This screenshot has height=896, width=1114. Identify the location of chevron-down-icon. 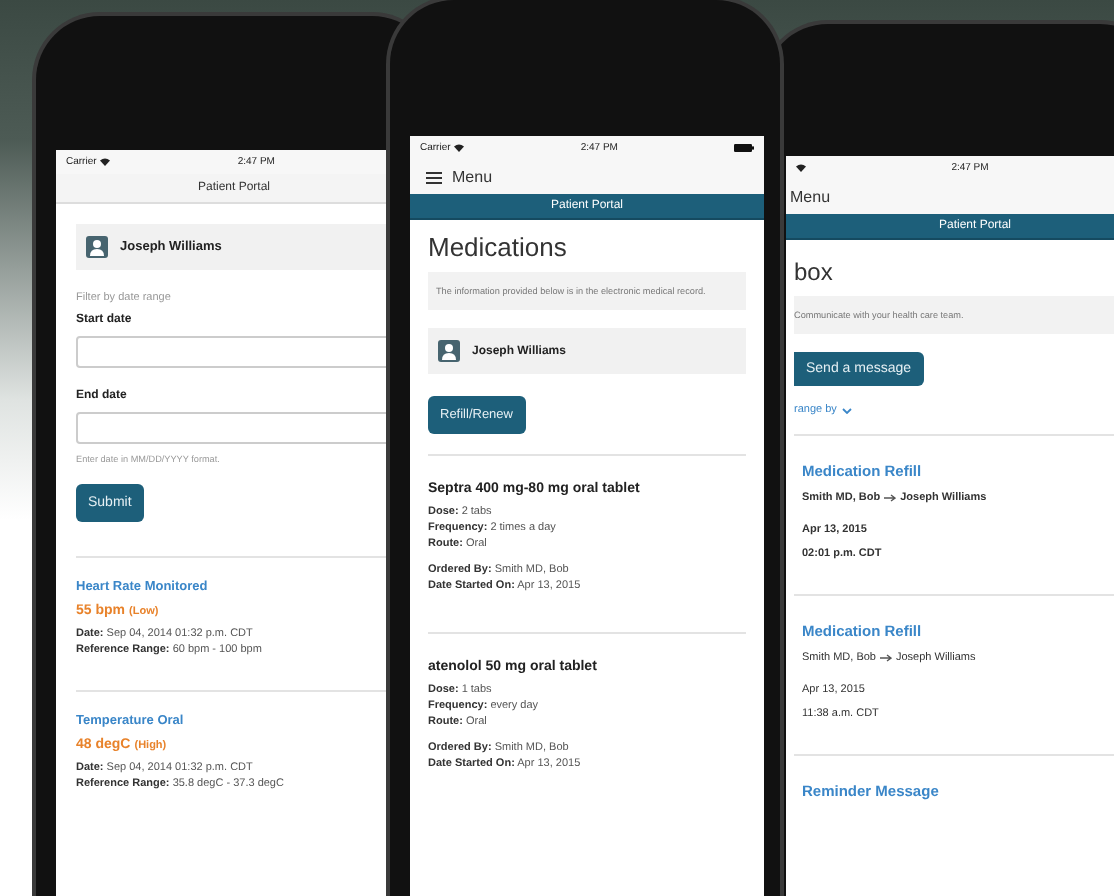
(847, 410).